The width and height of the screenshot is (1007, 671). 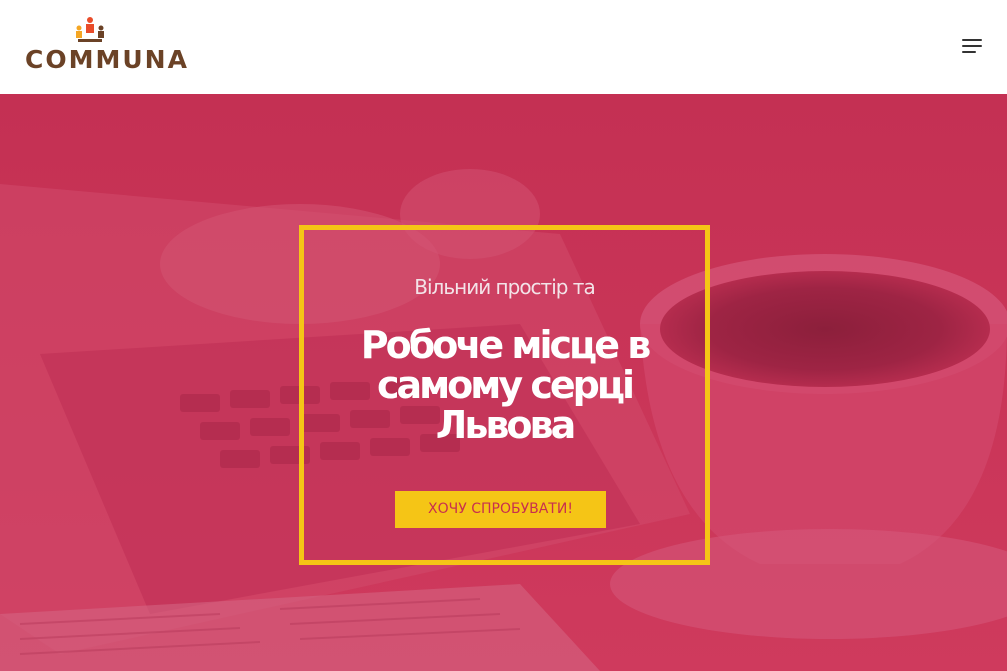 I want to click on communa-logo: COMMUNA, so click(x=106, y=45).